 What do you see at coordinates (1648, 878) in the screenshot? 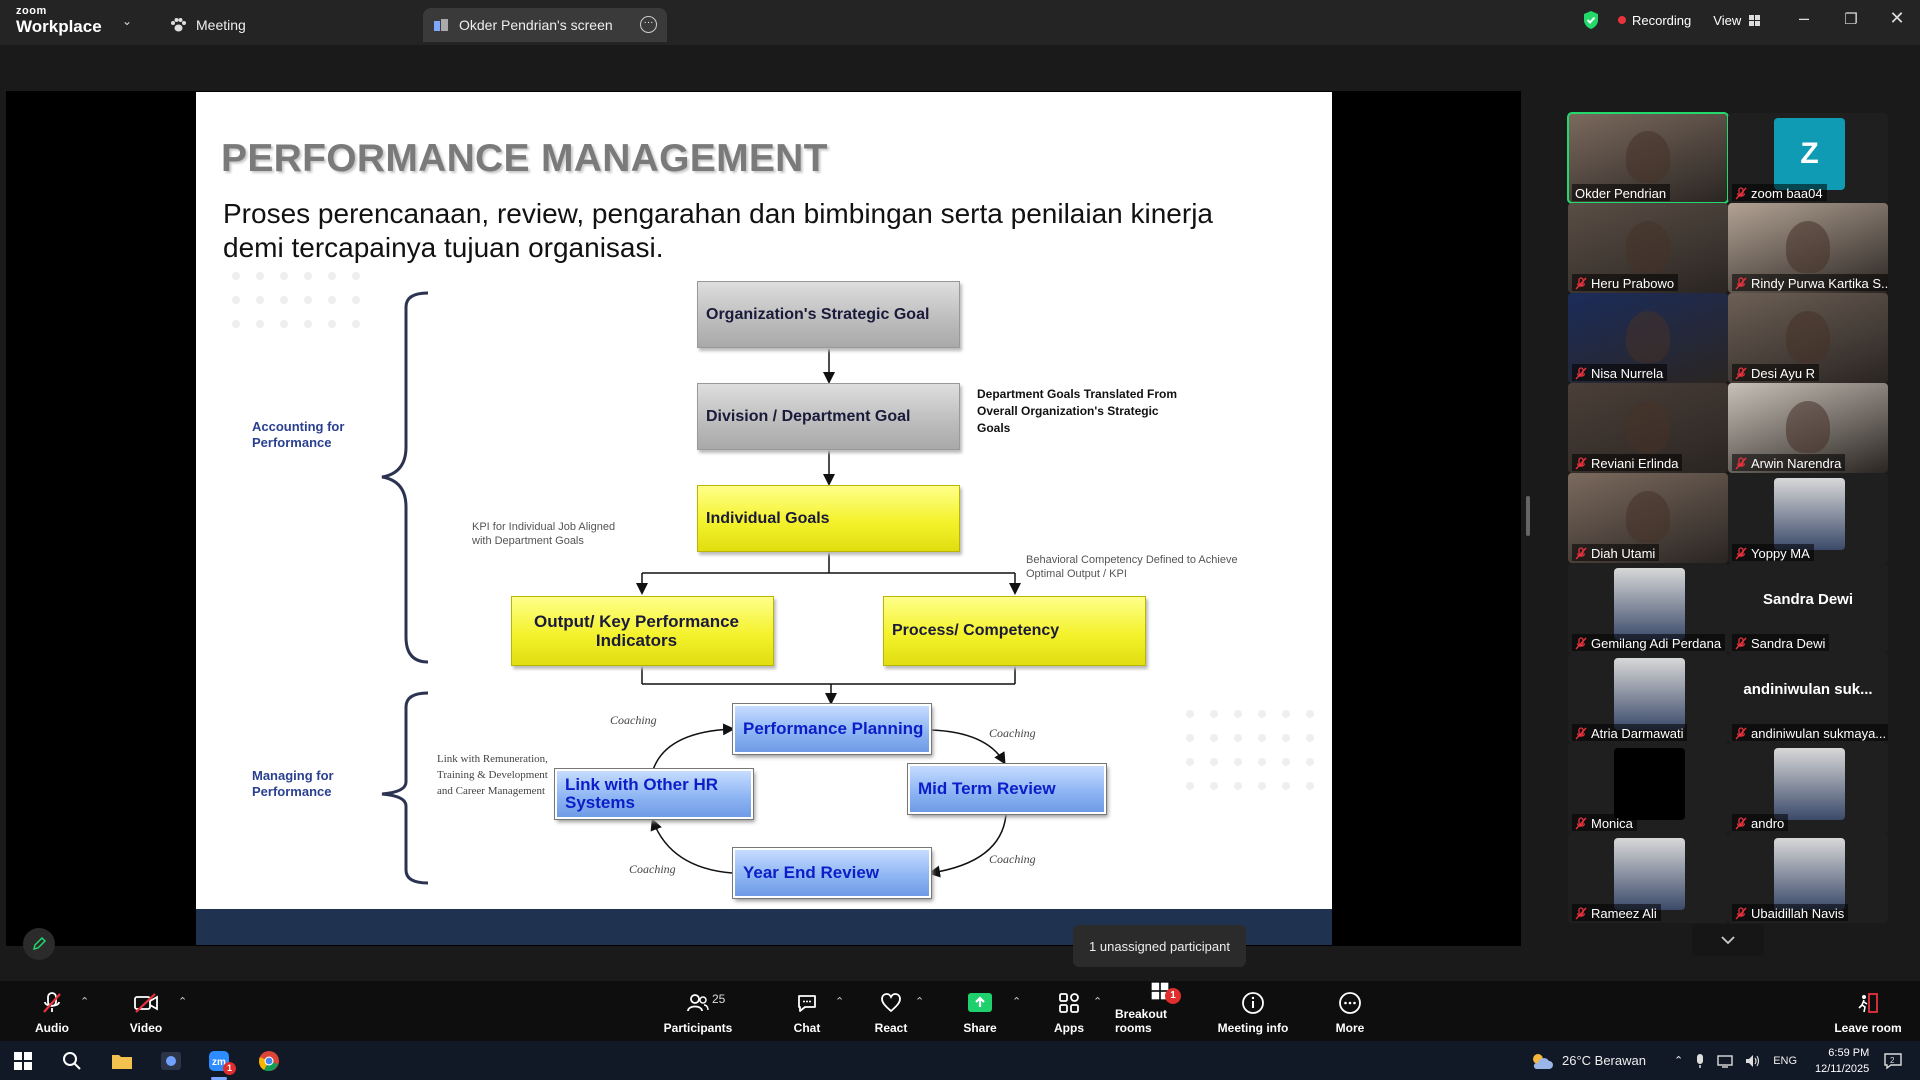
I see `participant-tile: Rameez Ali` at bounding box center [1648, 878].